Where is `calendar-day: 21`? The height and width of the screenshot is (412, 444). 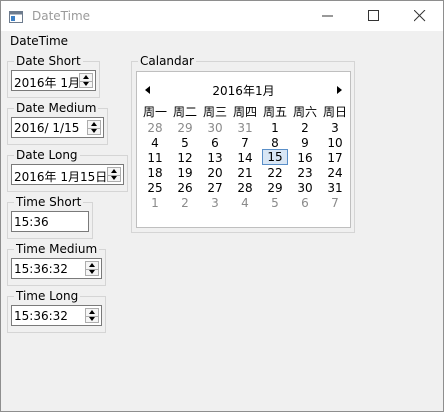 calendar-day: 21 is located at coordinates (245, 173).